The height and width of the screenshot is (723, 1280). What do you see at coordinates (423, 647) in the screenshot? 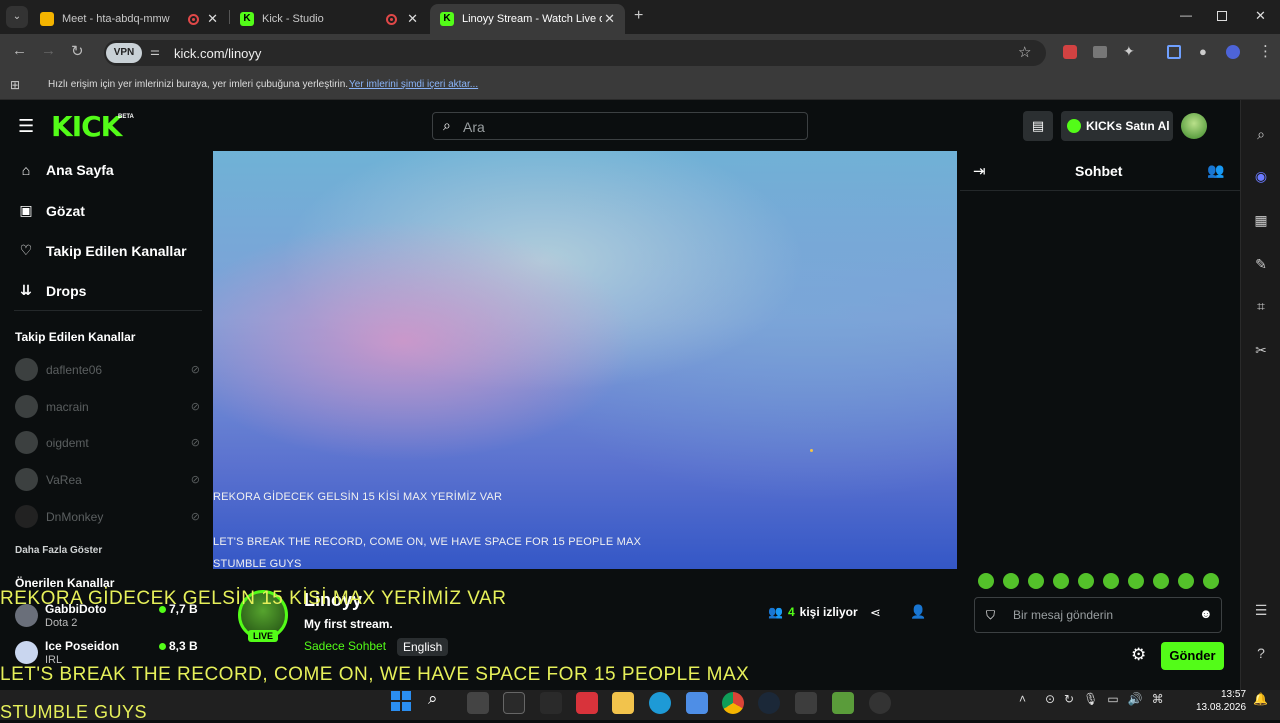
I see `language-tag: English` at bounding box center [423, 647].